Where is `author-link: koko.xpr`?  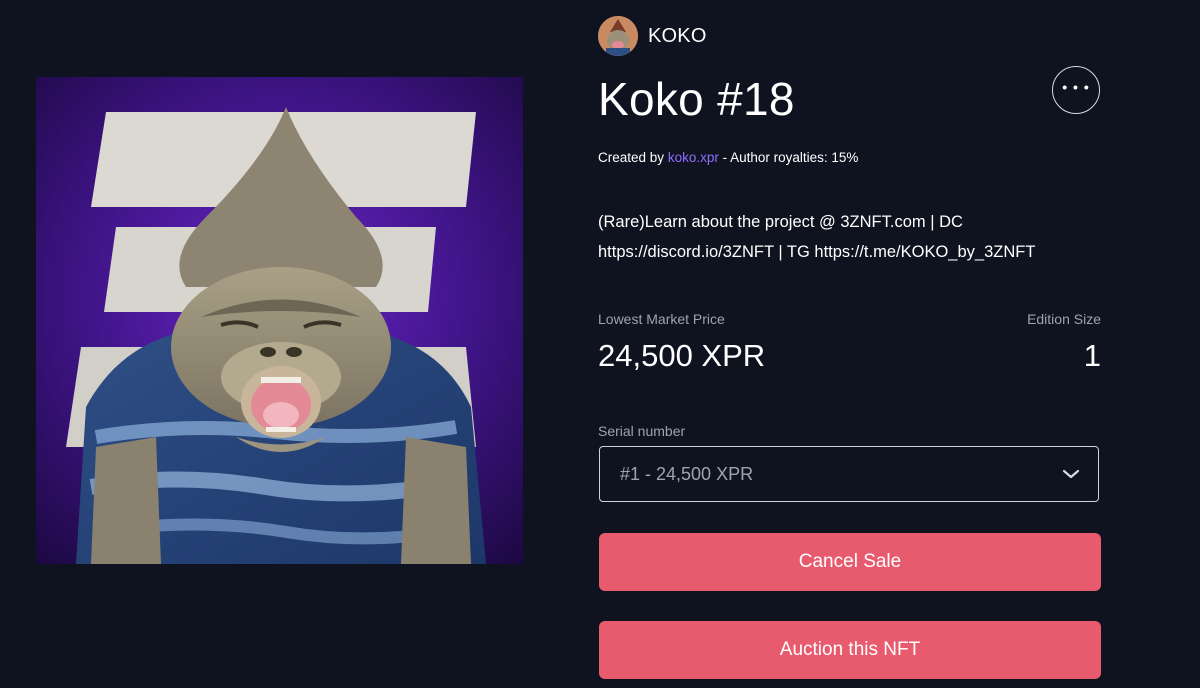 author-link: koko.xpr is located at coordinates (693, 157).